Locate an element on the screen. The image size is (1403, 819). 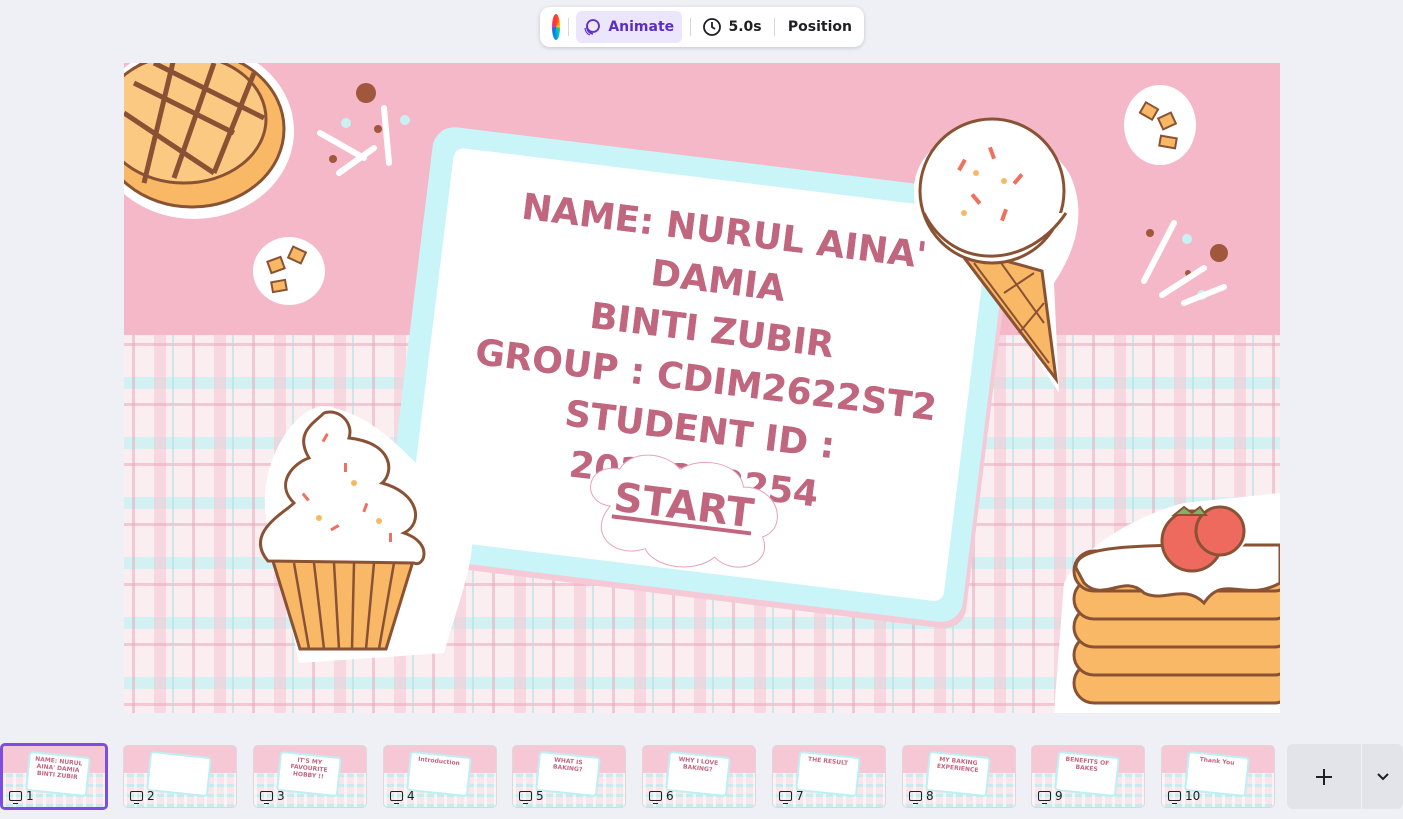
thumb-number: 2 is located at coordinates (142, 796).